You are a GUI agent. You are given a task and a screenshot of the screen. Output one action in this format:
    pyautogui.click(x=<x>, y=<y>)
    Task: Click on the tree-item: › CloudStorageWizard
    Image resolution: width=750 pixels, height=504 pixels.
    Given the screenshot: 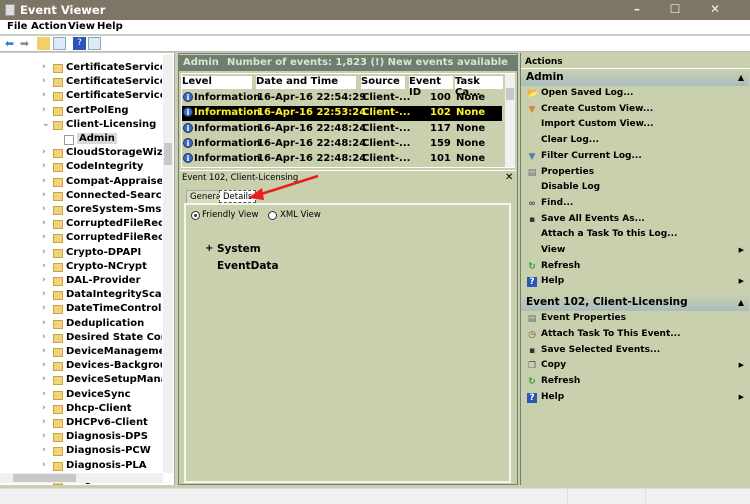 What is the action you would take?
    pyautogui.click(x=81, y=154)
    